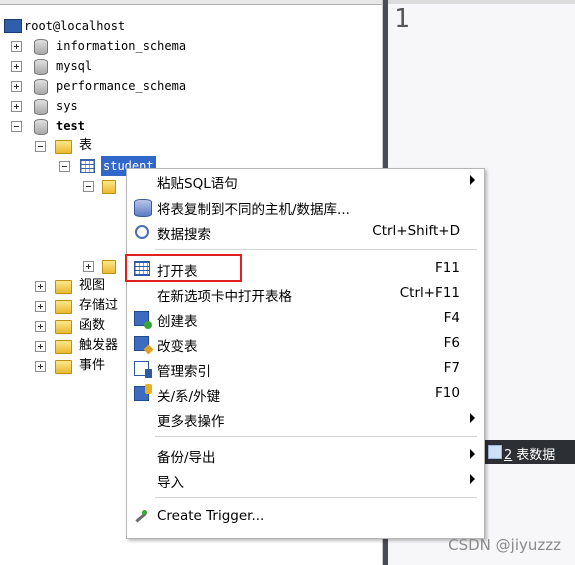 Image resolution: width=575 pixels, height=565 pixels. Describe the element at coordinates (142, 232) in the screenshot. I see `search-icon` at that location.